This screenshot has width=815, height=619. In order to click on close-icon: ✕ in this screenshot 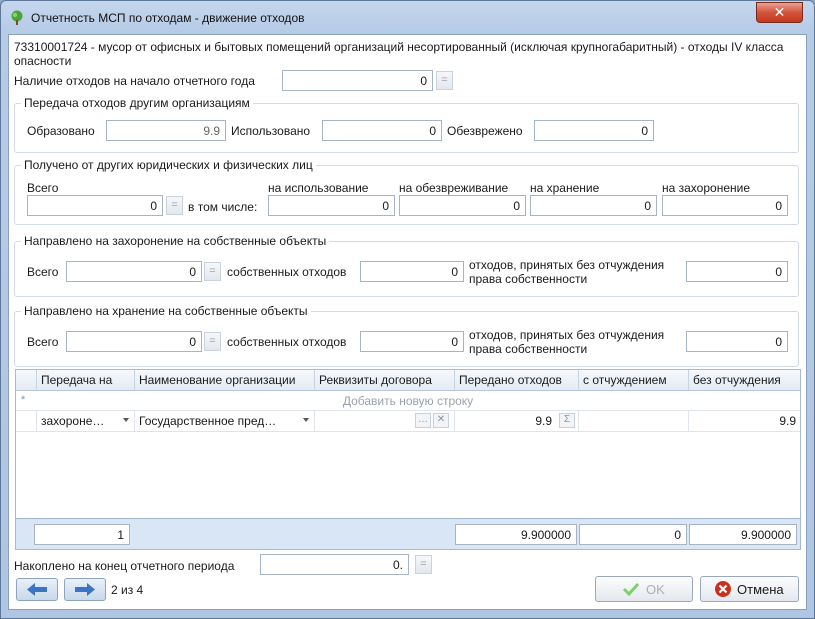, I will do `click(779, 12)`.